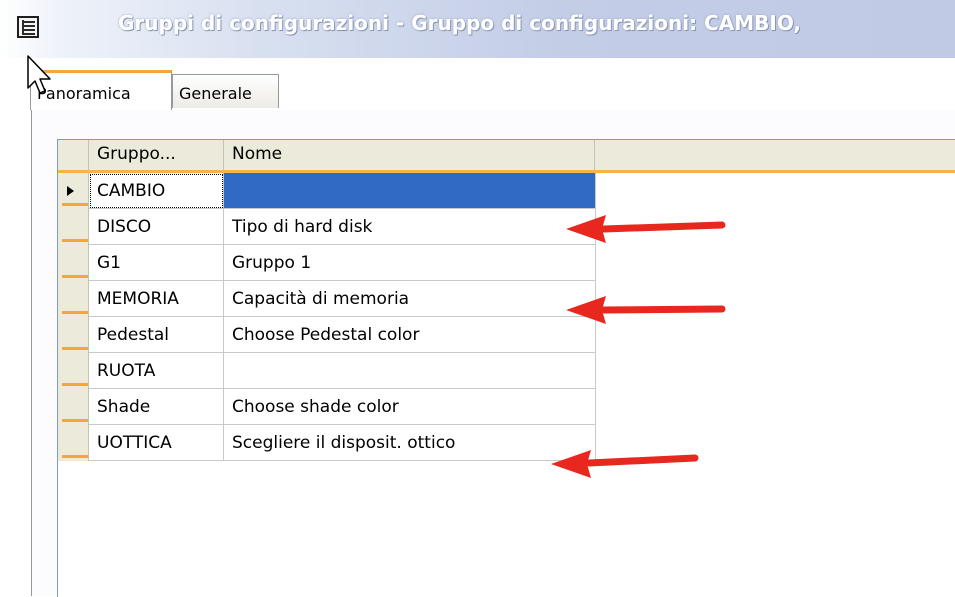 Image resolution: width=955 pixels, height=597 pixels. What do you see at coordinates (156, 371) in the screenshot?
I see `cell-gruppo: RUOTA` at bounding box center [156, 371].